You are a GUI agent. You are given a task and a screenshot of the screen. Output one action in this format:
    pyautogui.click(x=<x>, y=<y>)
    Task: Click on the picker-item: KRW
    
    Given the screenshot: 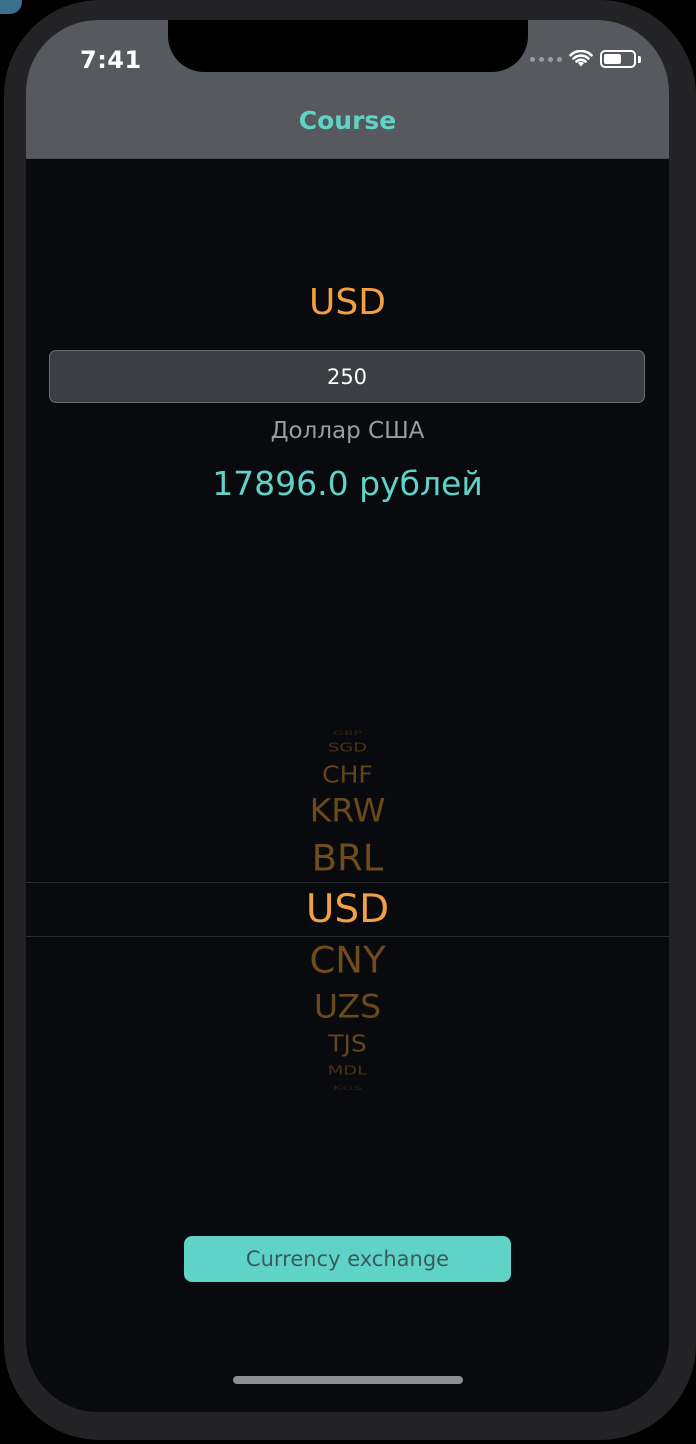 What is the action you would take?
    pyautogui.click(x=347, y=810)
    